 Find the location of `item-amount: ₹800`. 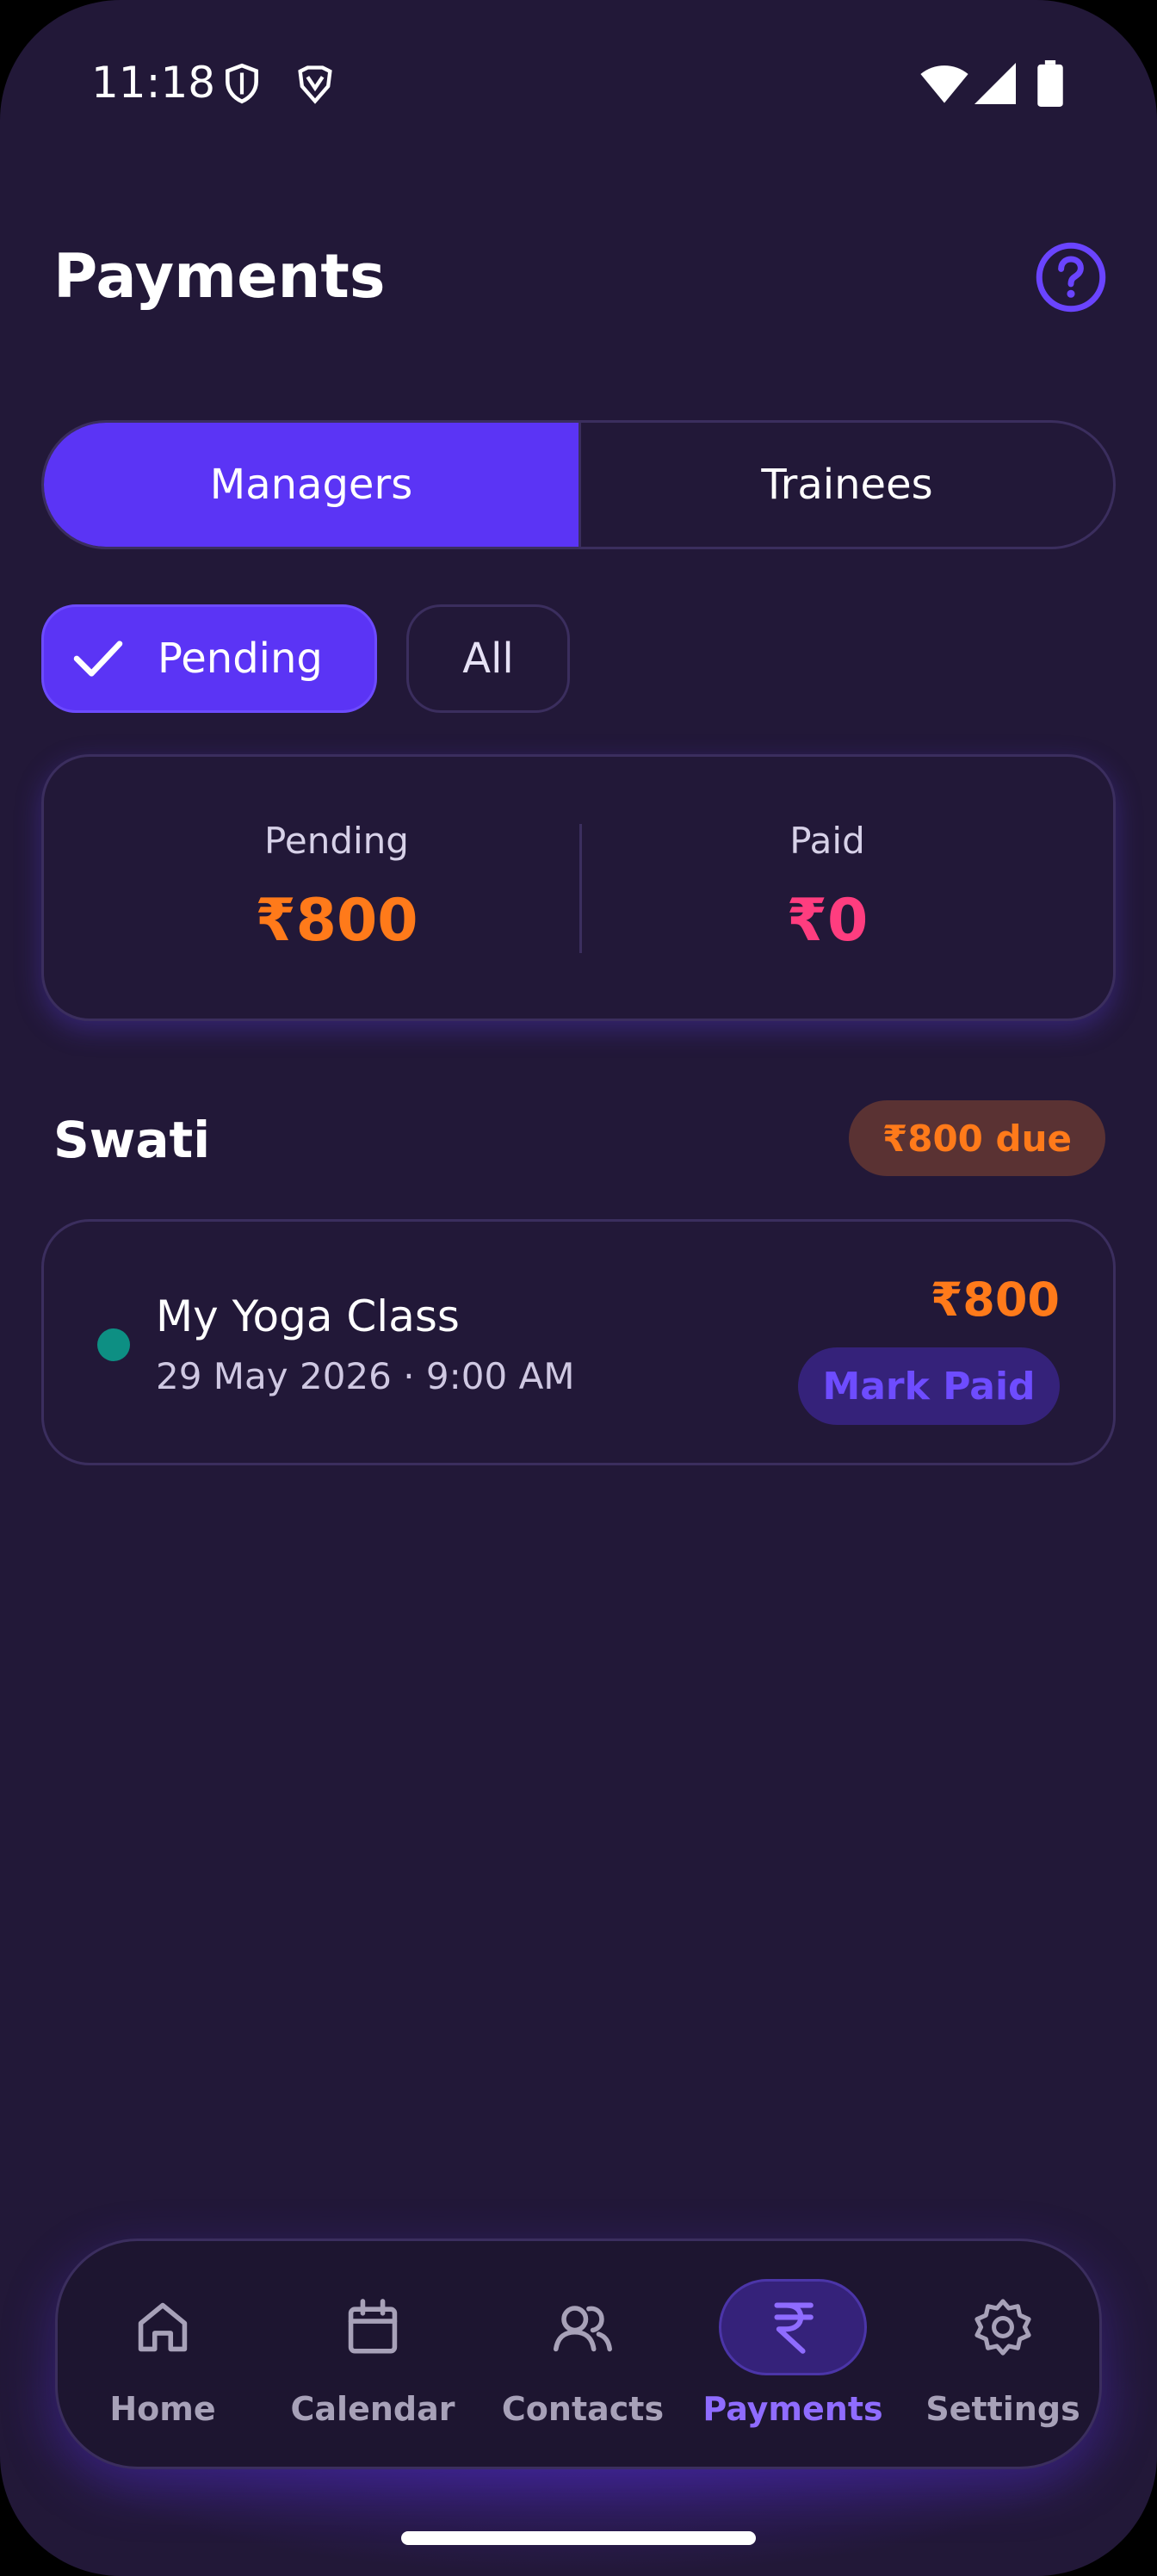

item-amount: ₹800 is located at coordinates (995, 1300).